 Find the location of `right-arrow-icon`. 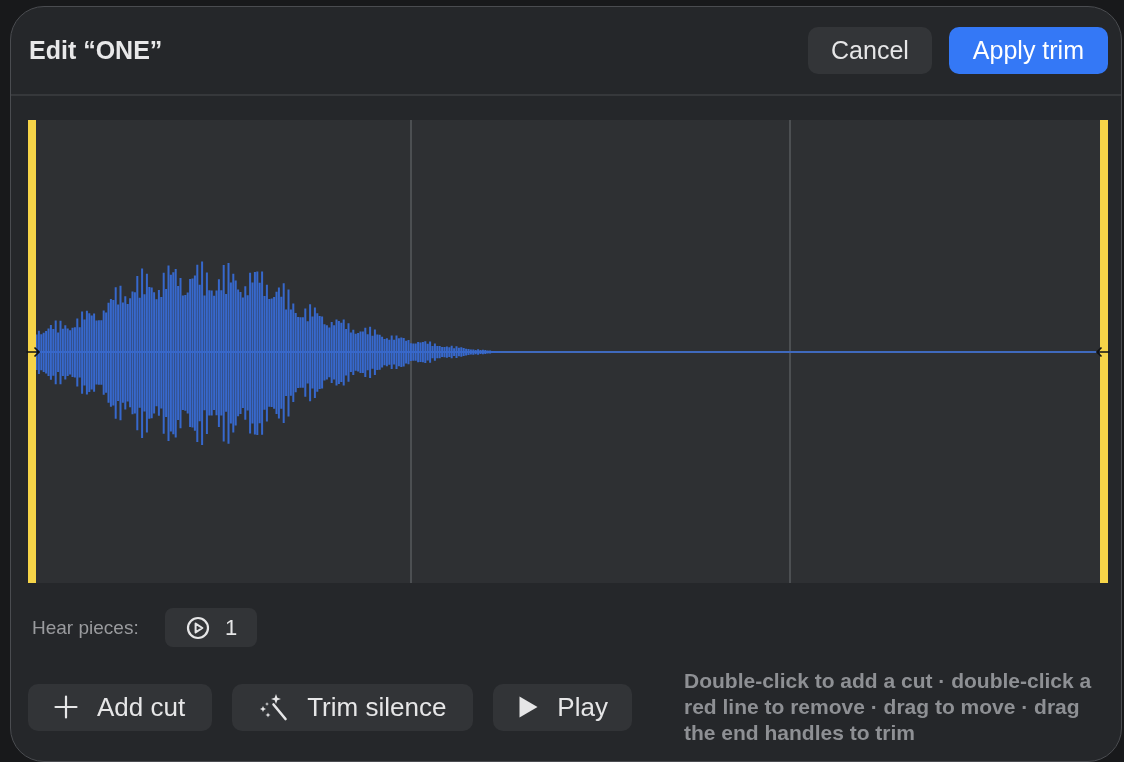

right-arrow-icon is located at coordinates (33, 352).